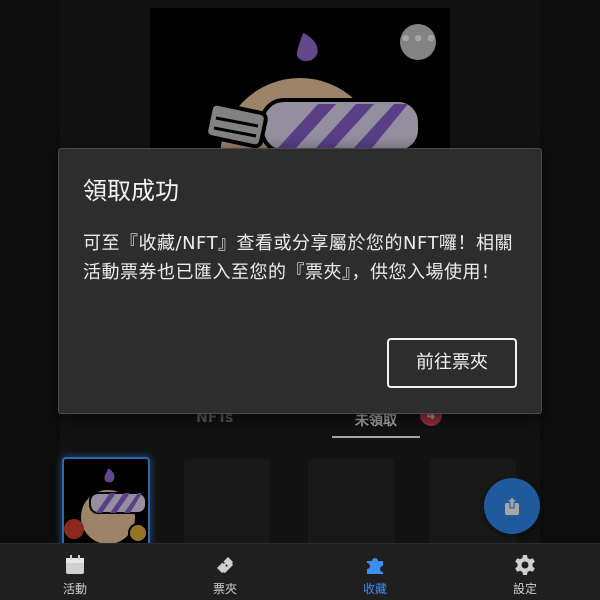 The height and width of the screenshot is (600, 600). I want to click on nav-label: 收藏, so click(374, 589).